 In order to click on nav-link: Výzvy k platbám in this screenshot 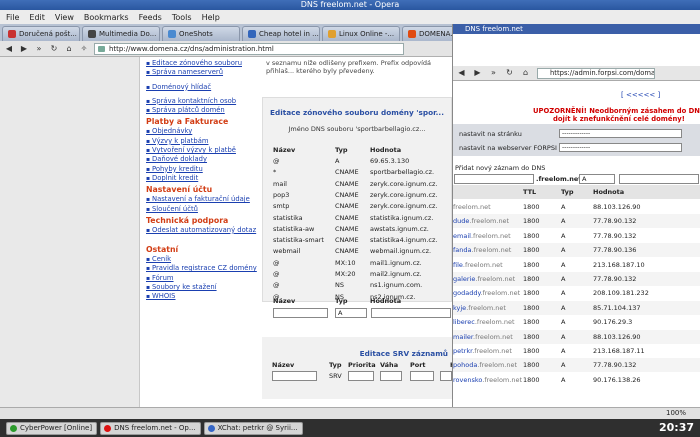, I will do `click(204, 141)`.